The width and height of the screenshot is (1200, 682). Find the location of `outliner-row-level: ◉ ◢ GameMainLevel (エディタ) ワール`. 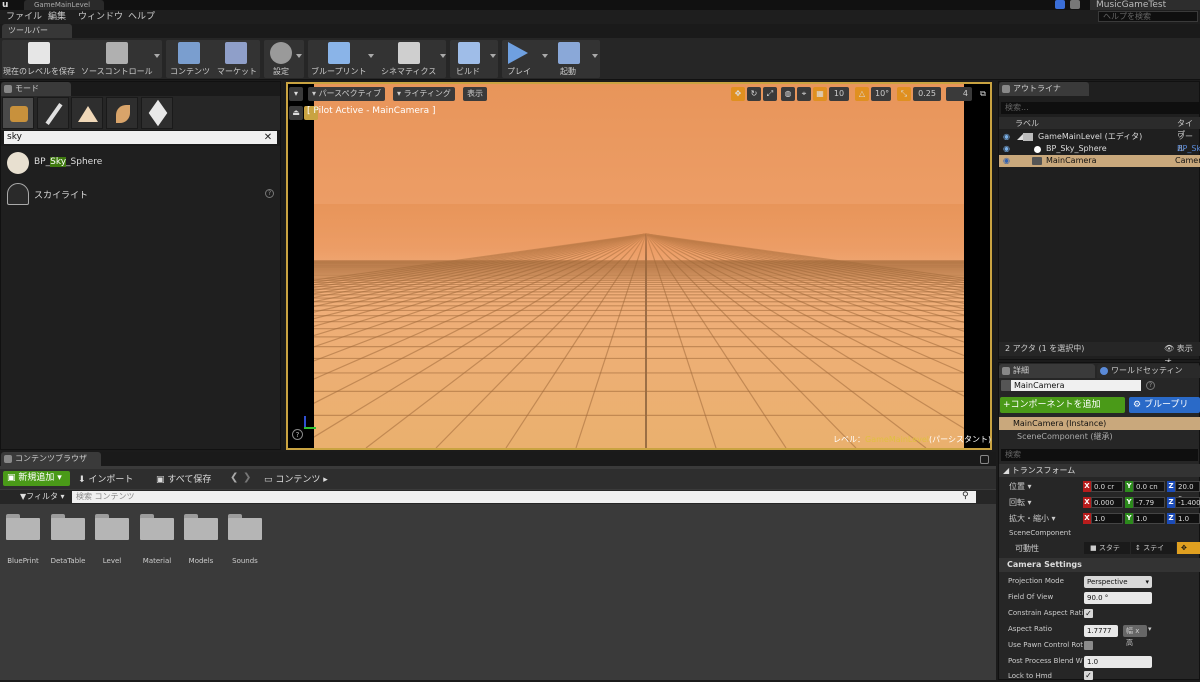

outliner-row-level: ◉ ◢ GameMainLevel (エディタ) ワール is located at coordinates (1099, 142).